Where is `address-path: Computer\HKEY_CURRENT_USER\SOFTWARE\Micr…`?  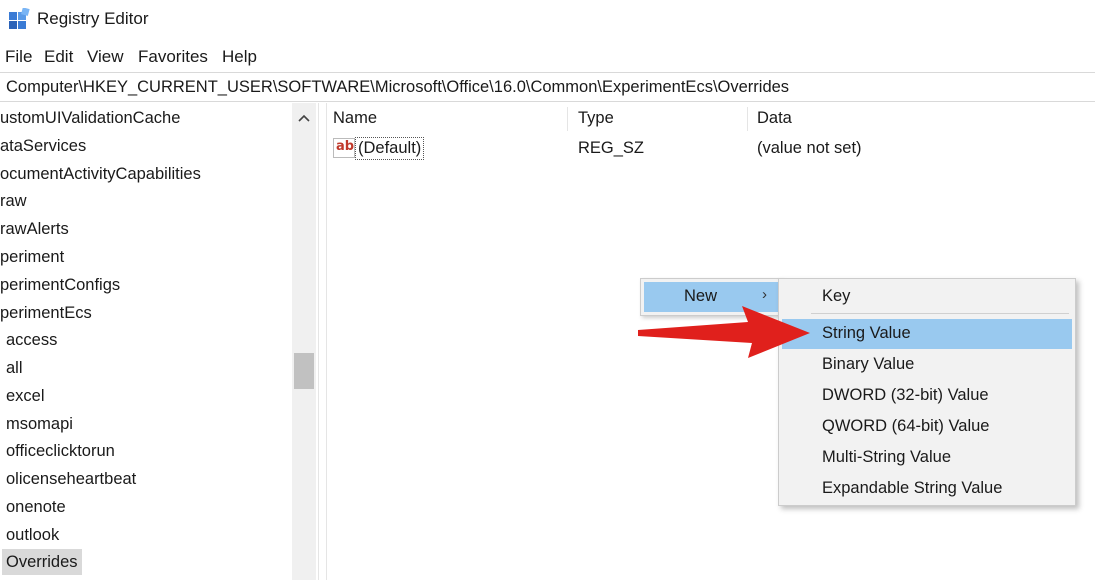 address-path: Computer\HKEY_CURRENT_USER\SOFTWARE\Micr… is located at coordinates (397, 87).